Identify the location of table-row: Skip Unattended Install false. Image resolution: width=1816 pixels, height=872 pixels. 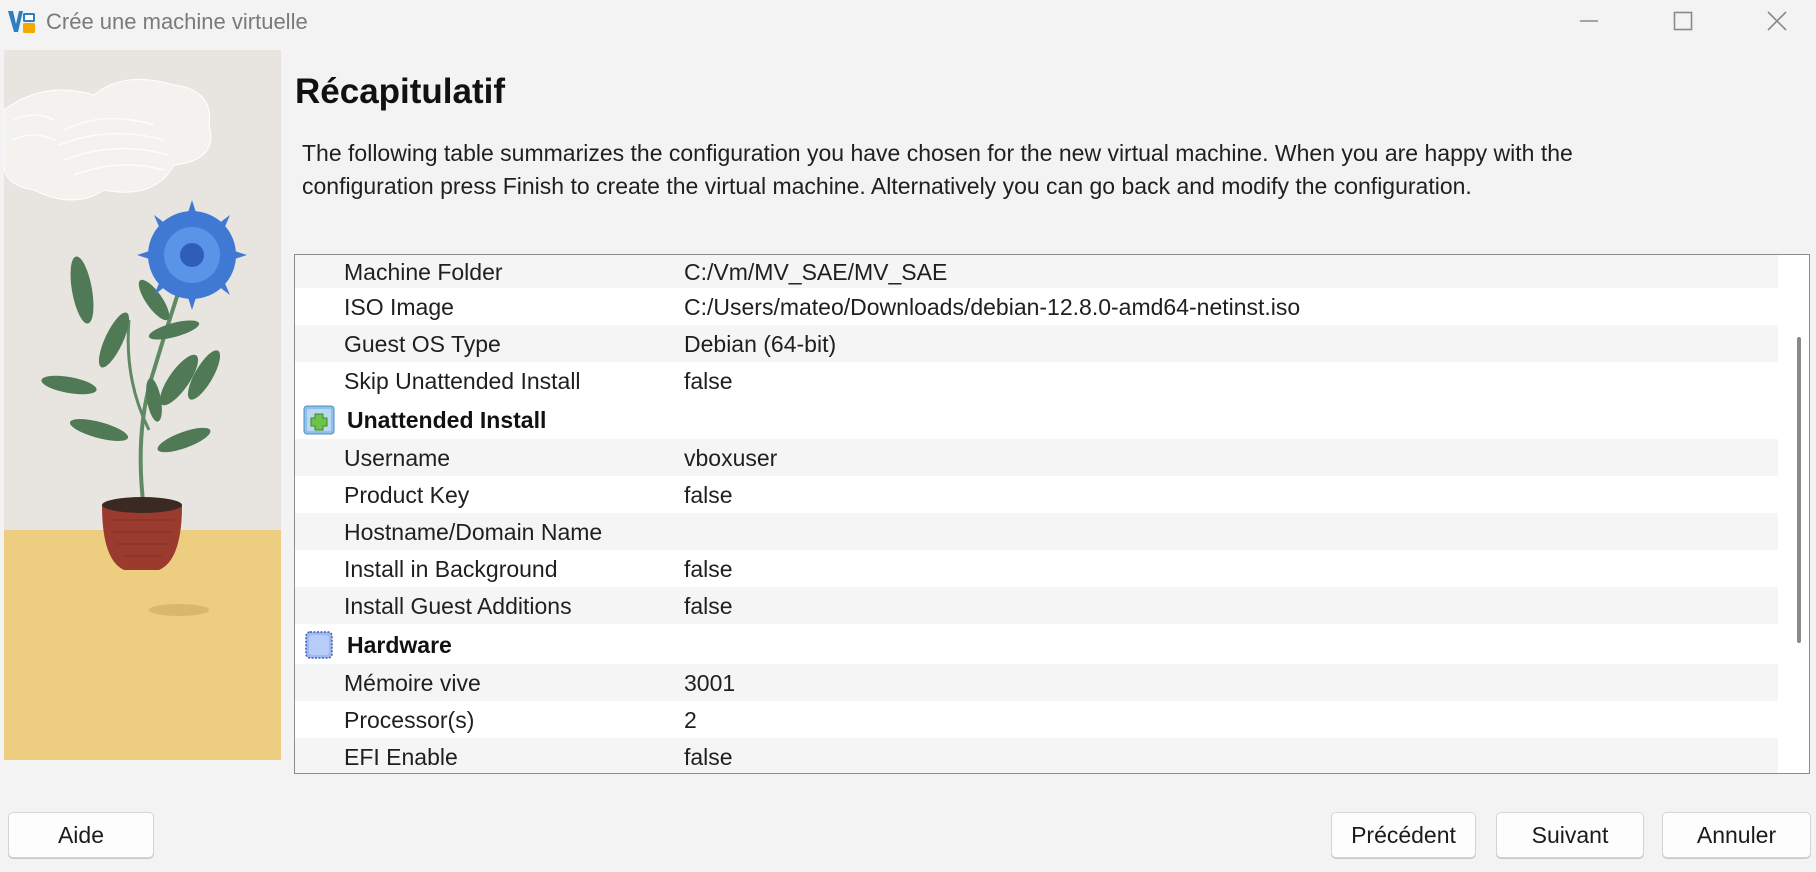
(1036, 380).